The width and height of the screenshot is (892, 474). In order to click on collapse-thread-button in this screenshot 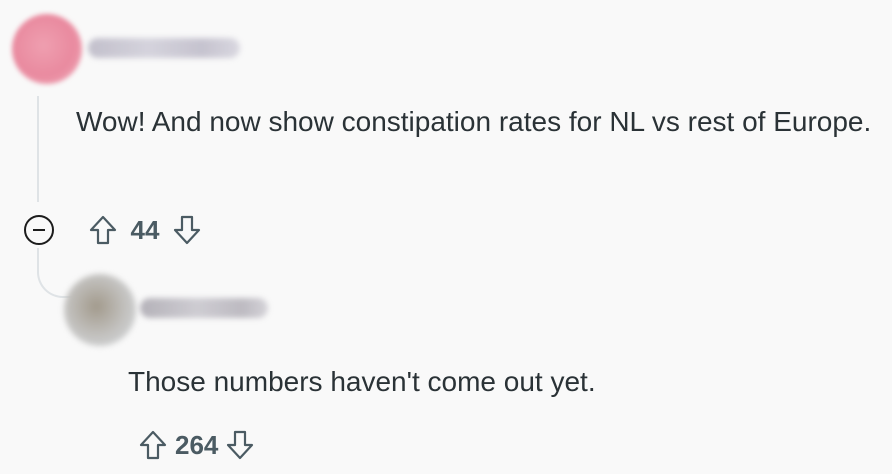, I will do `click(39, 230)`.